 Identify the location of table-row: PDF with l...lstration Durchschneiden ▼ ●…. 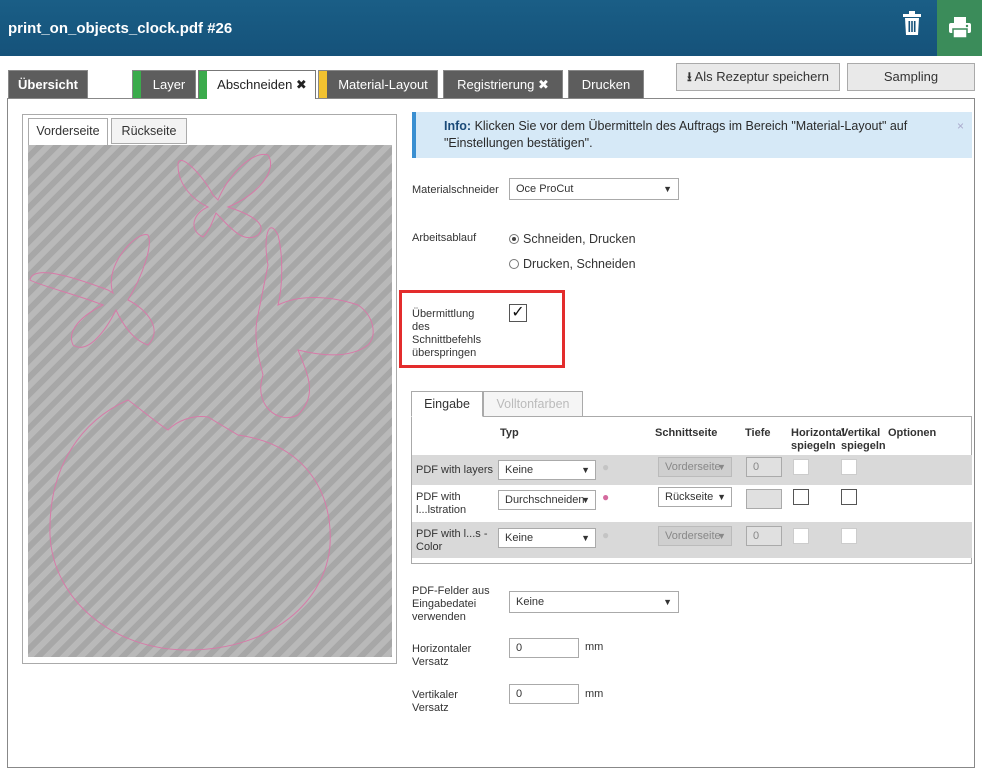
(692, 503).